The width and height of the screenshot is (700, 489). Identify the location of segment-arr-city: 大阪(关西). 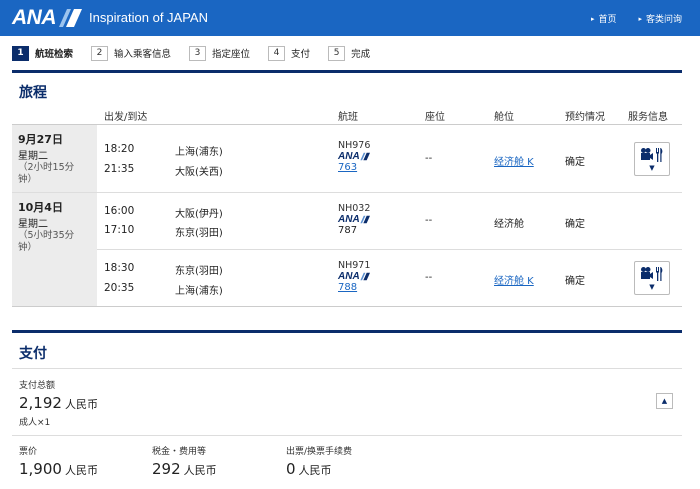
(199, 172).